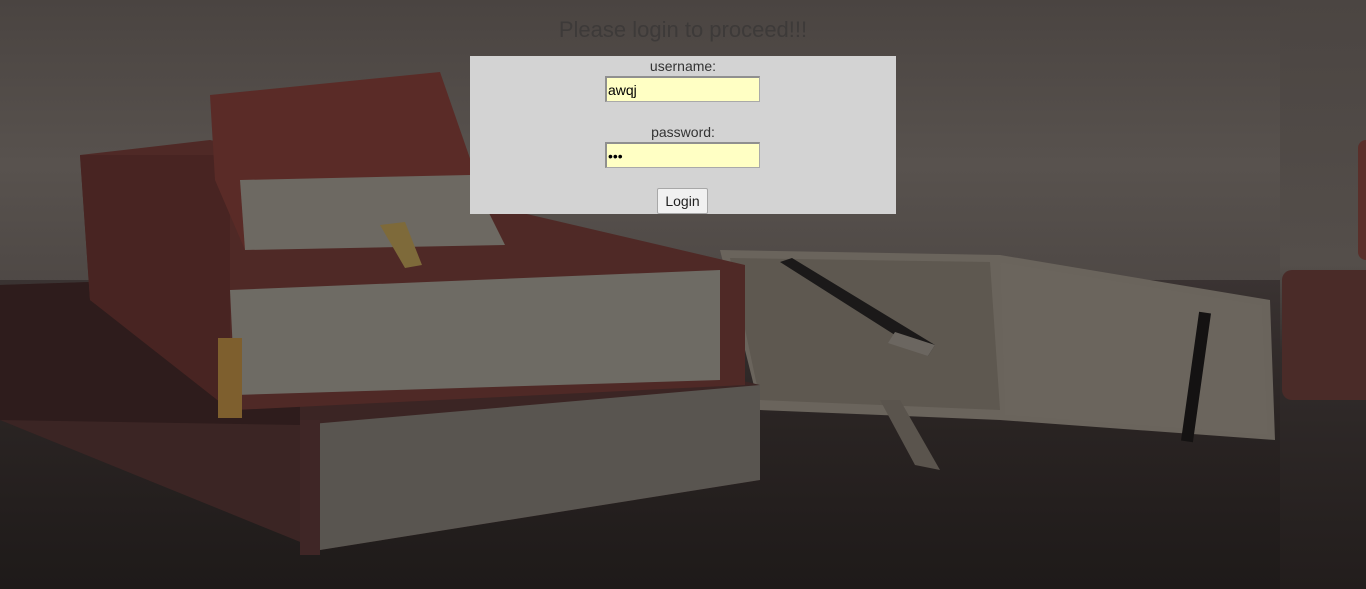 The image size is (1366, 589). Describe the element at coordinates (682, 155) in the screenshot. I see `password-input` at that location.